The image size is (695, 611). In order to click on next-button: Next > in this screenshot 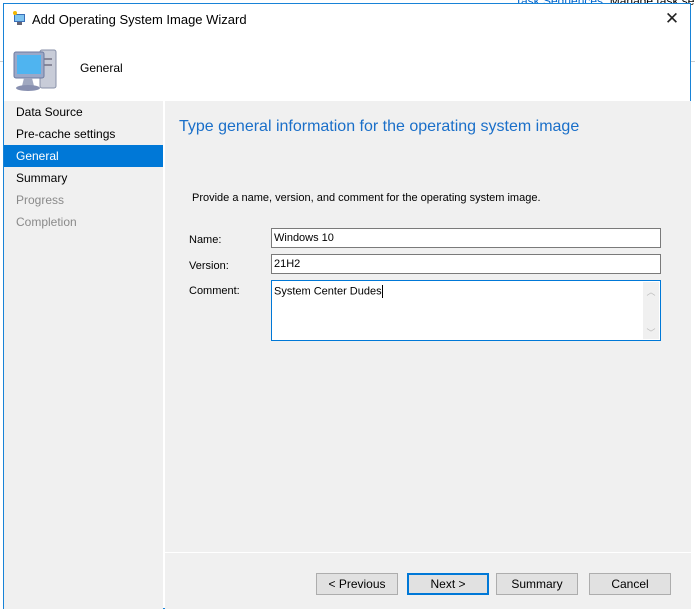, I will do `click(448, 584)`.